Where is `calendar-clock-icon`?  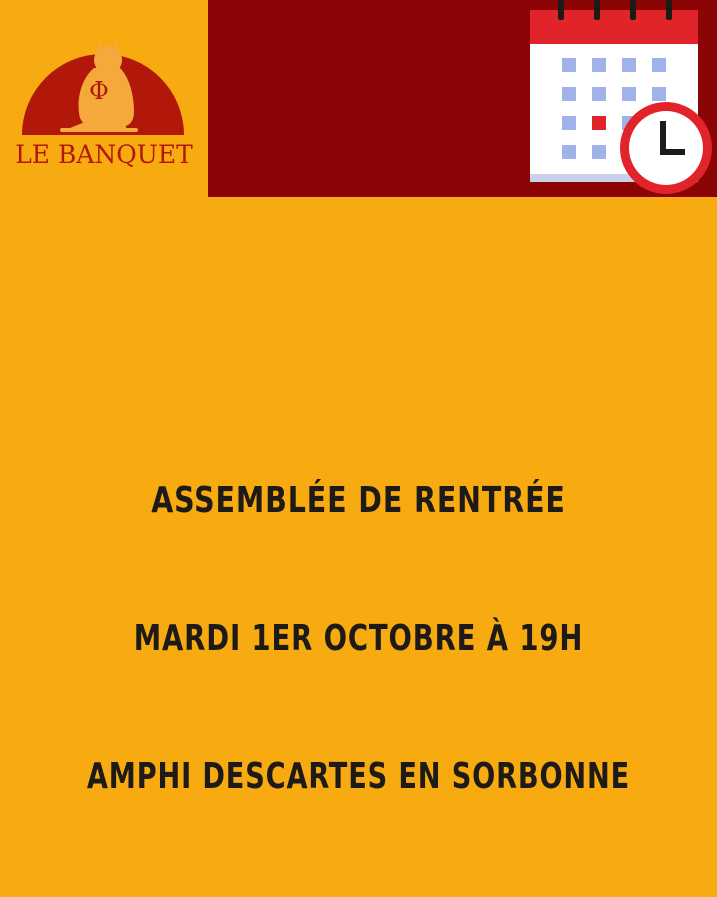 calendar-clock-icon is located at coordinates (618, 98).